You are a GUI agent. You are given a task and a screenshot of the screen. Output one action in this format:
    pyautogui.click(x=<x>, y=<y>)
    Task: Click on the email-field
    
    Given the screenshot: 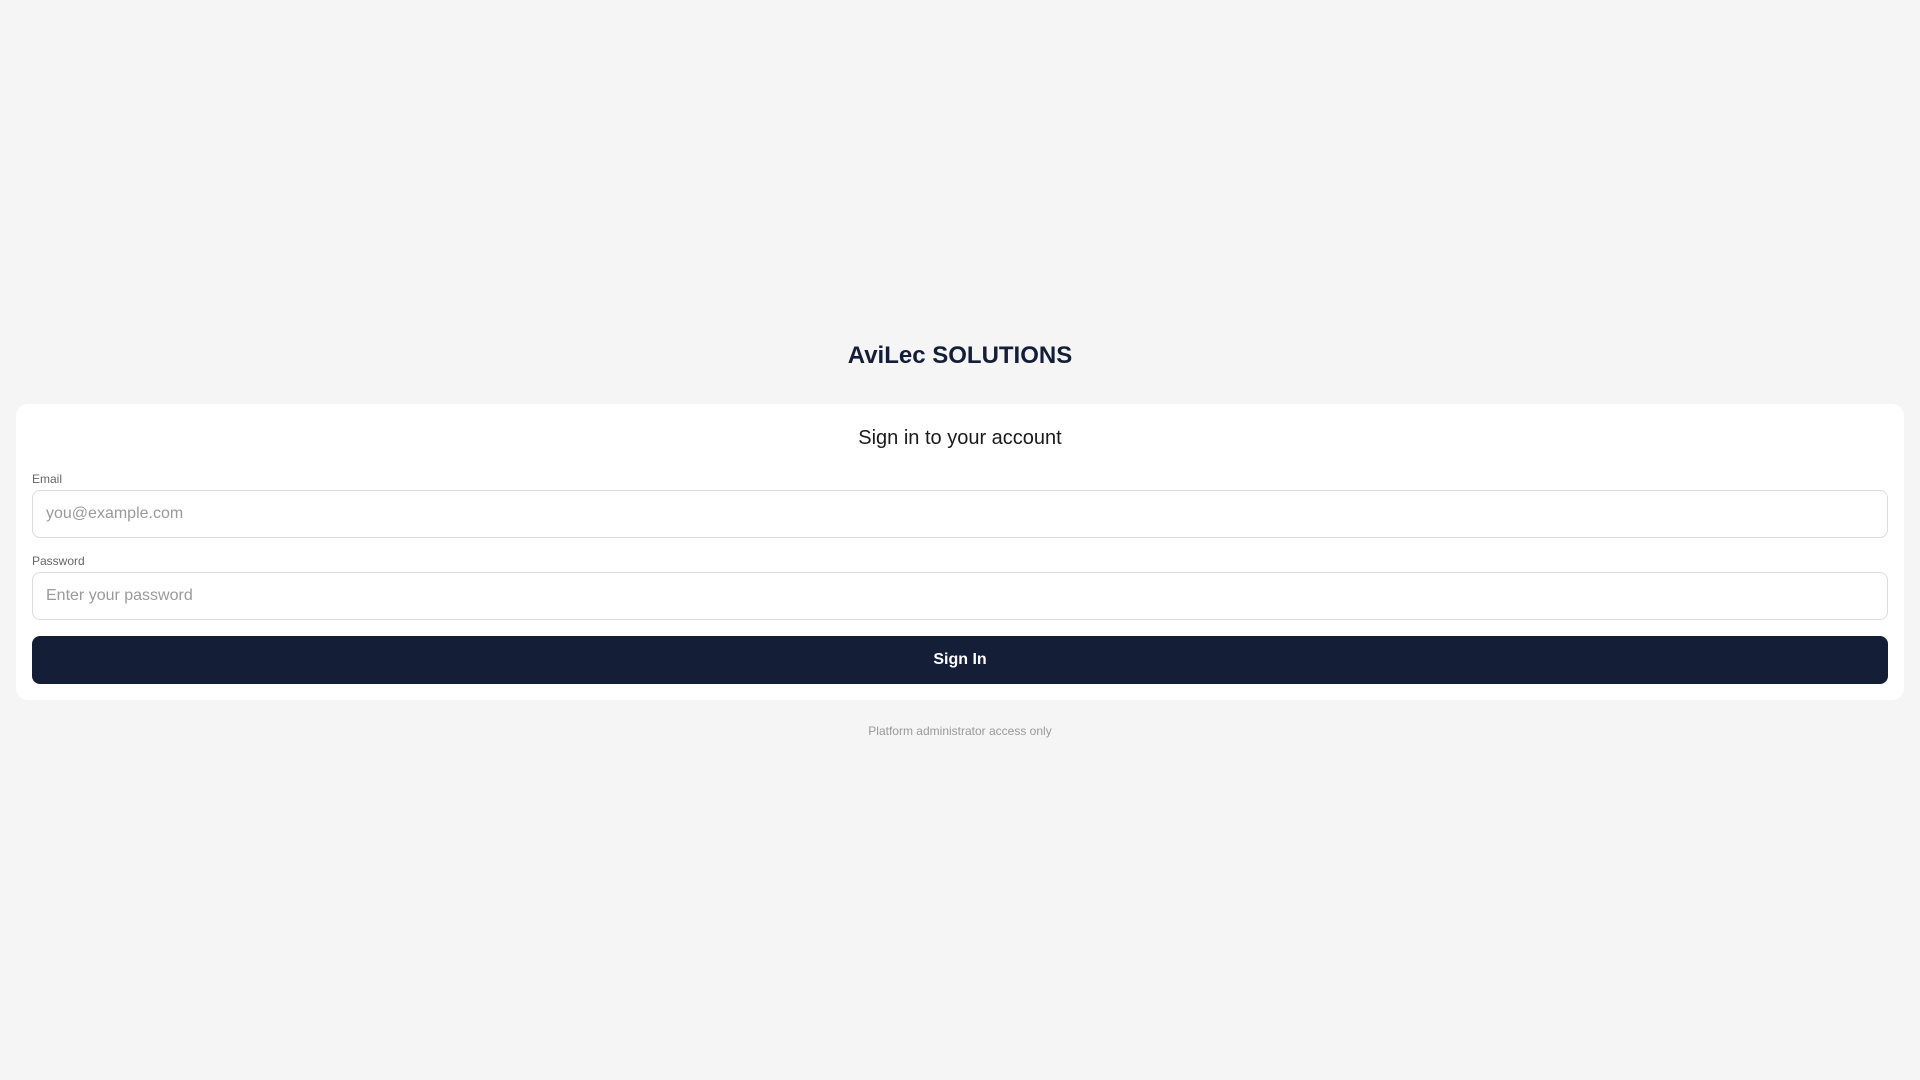 What is the action you would take?
    pyautogui.click(x=960, y=514)
    